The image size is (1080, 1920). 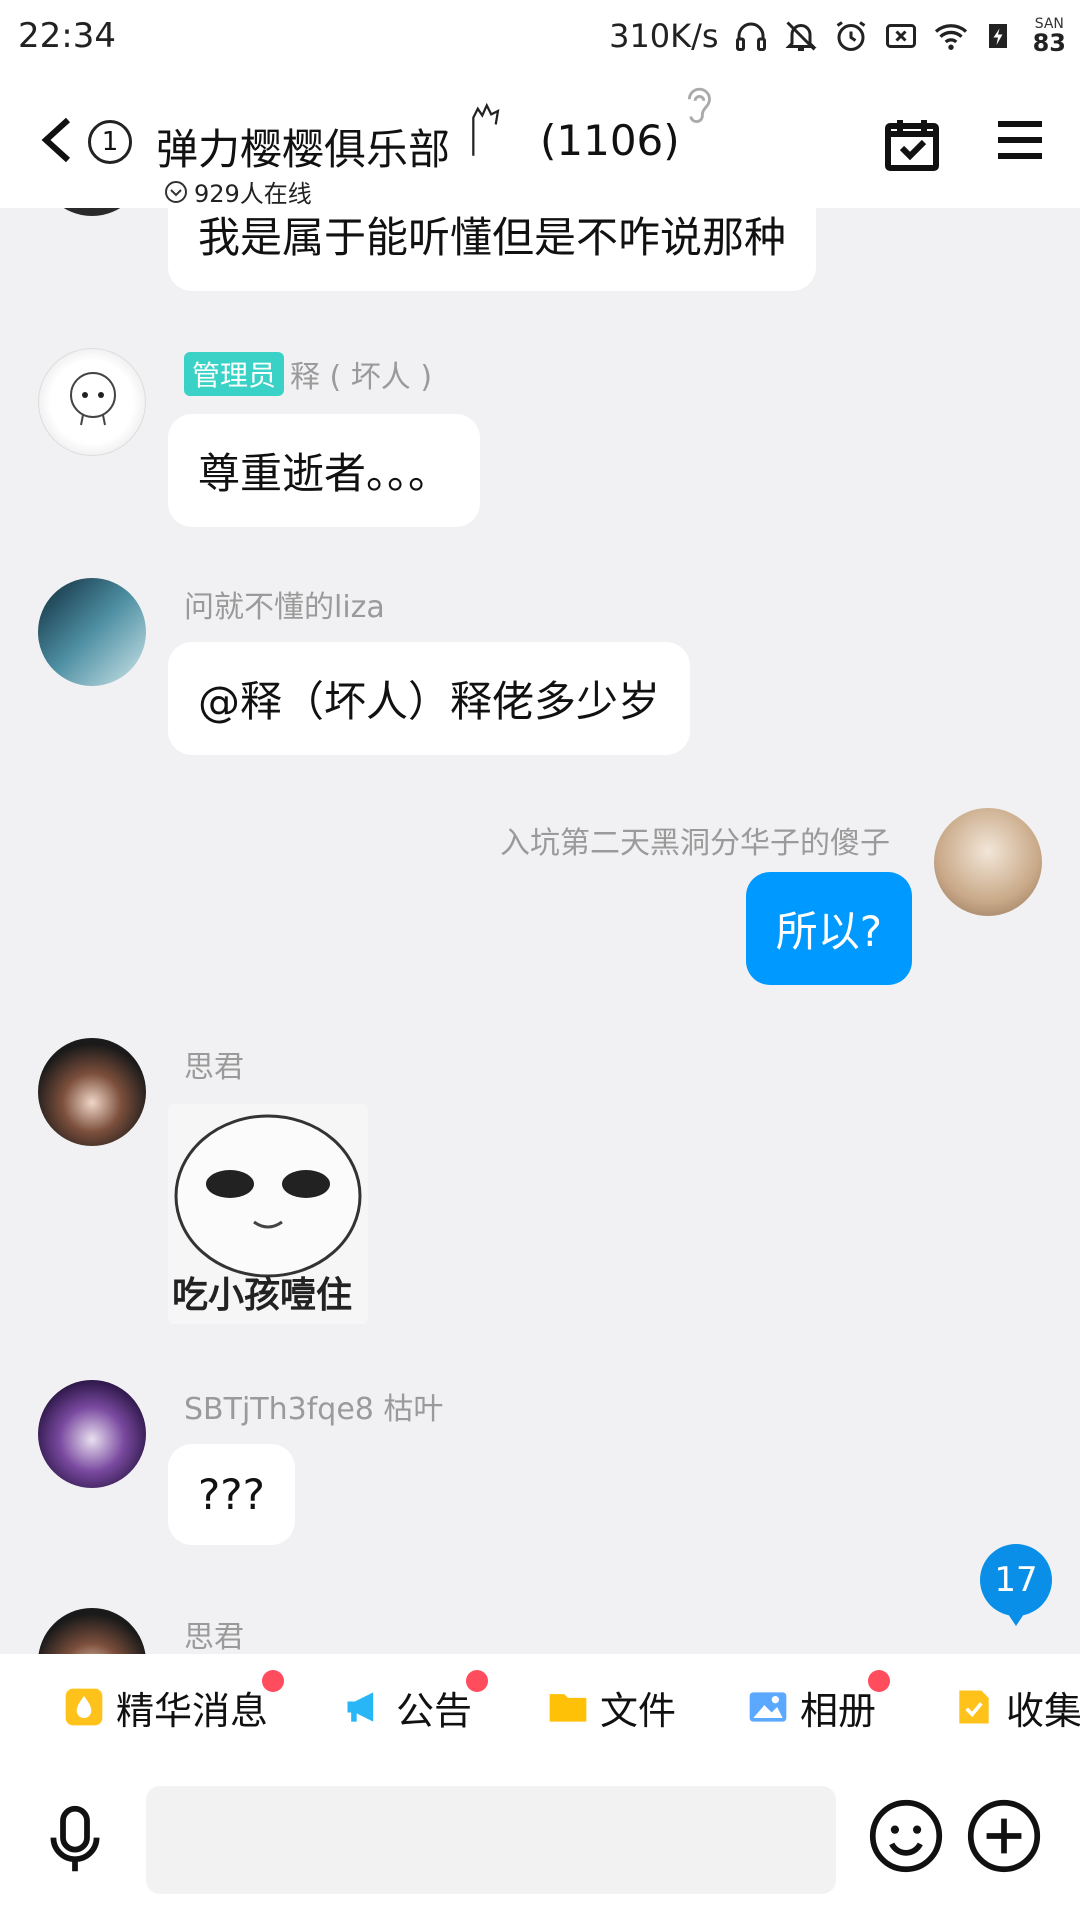 I want to click on battery-level: SAN 83, so click(x=1049, y=36).